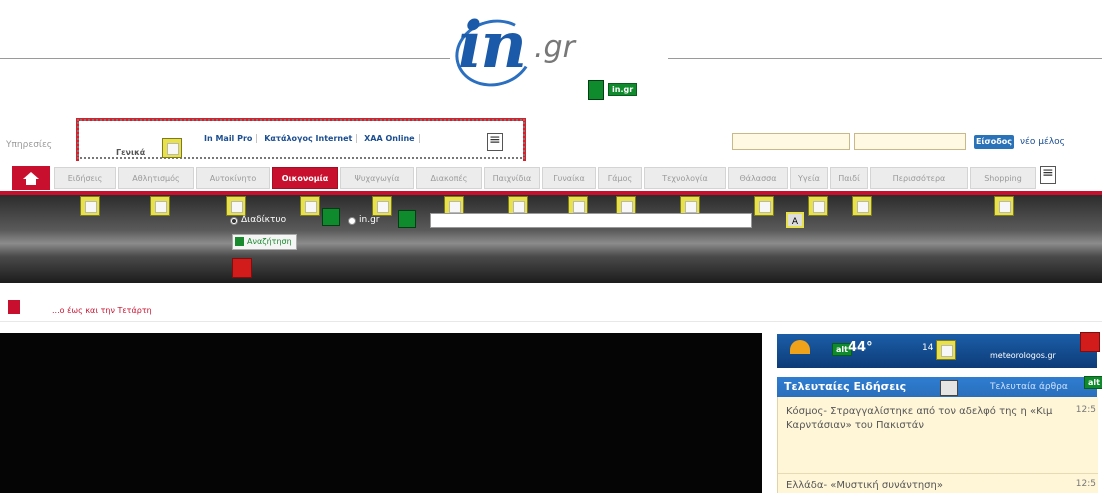 Image resolution: width=1102 pixels, height=493 pixels. Describe the element at coordinates (239, 241) in the screenshot. I see `search-magnifier-icon` at that location.